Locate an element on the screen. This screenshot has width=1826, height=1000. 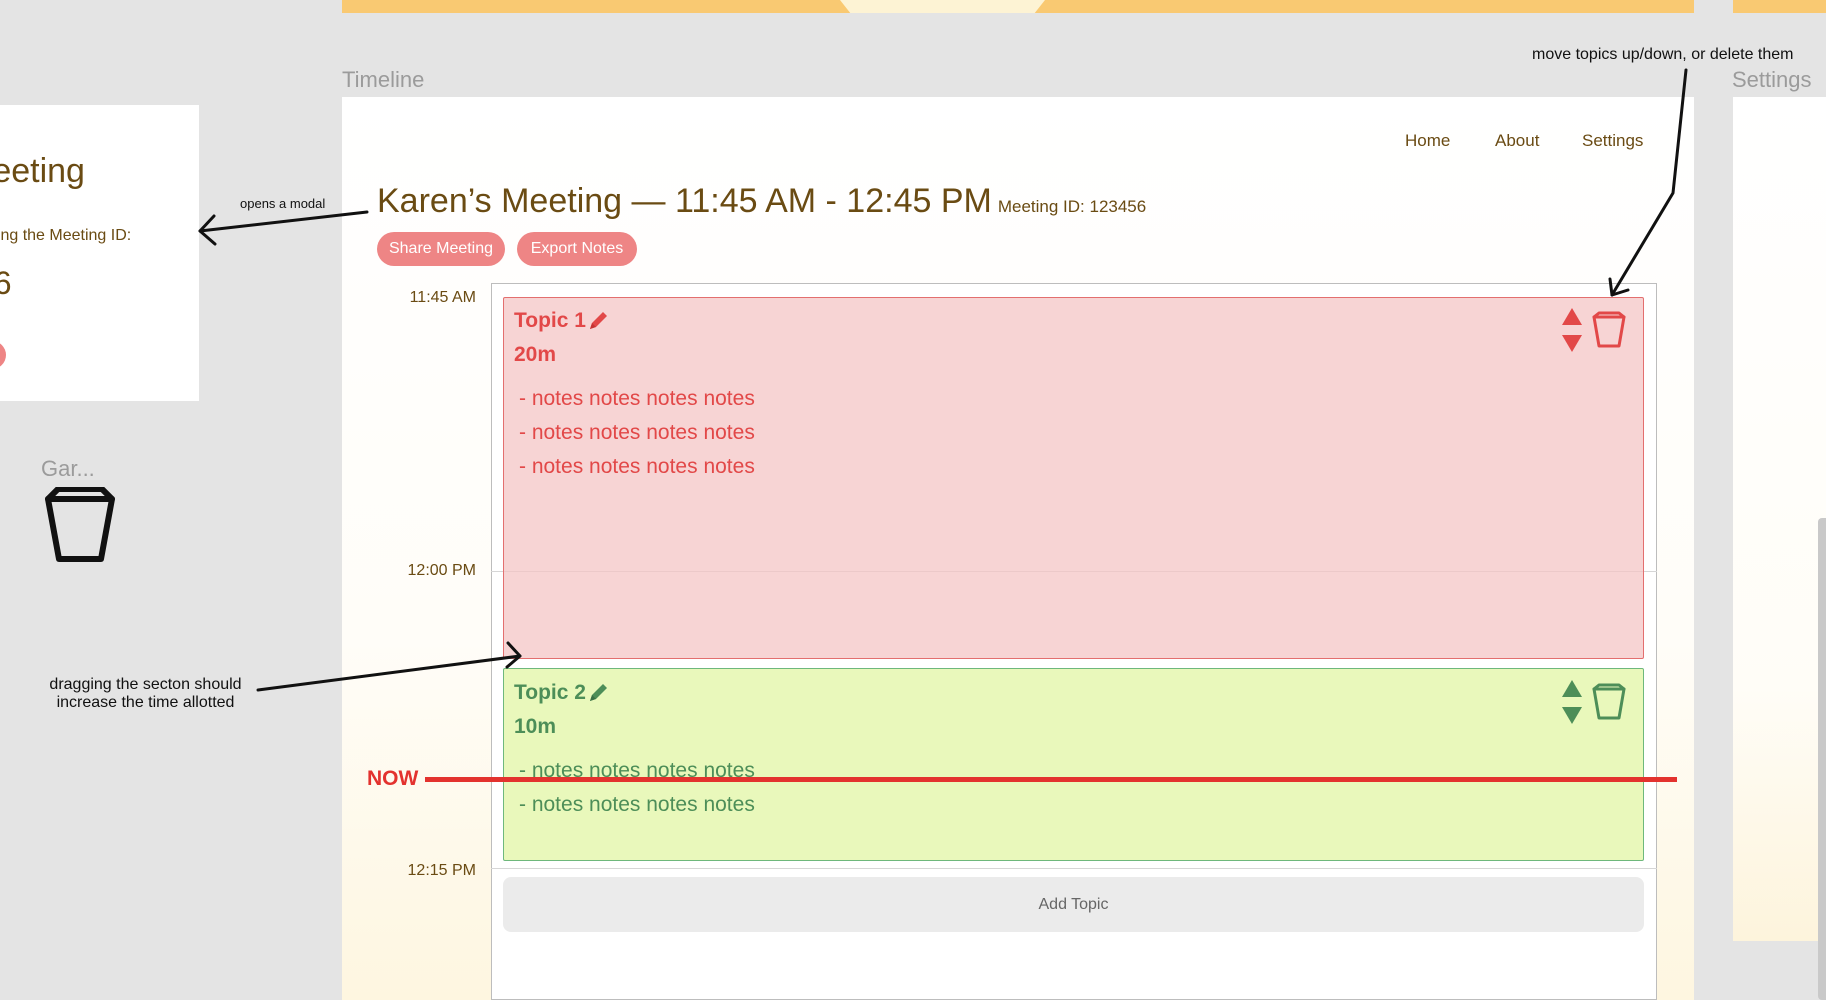
annotation-move-delete: move topics up/down, or delete them is located at coordinates (1663, 54).